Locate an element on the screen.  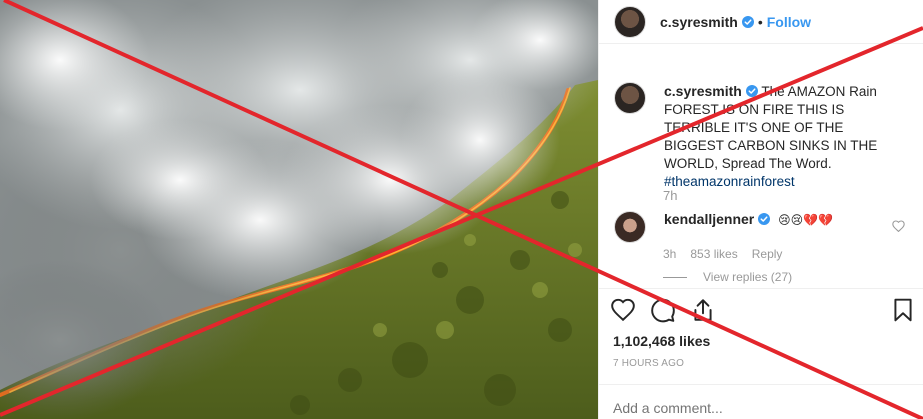
action-bar is located at coordinates (765, 312).